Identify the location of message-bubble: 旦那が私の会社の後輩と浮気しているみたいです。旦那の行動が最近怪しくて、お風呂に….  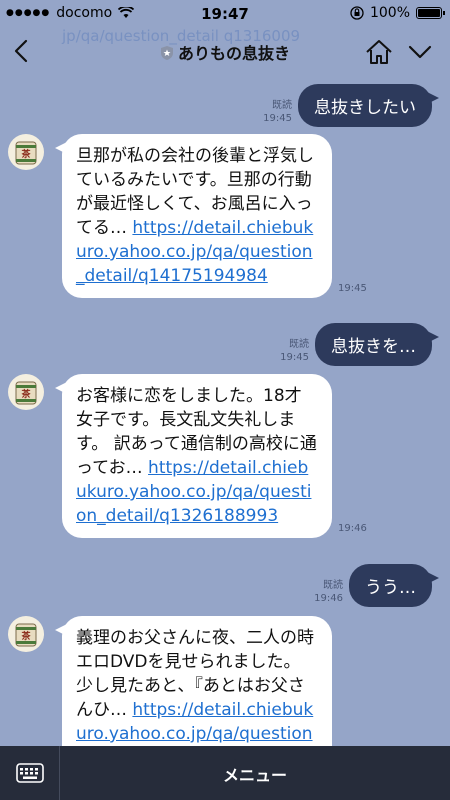
(193, 216).